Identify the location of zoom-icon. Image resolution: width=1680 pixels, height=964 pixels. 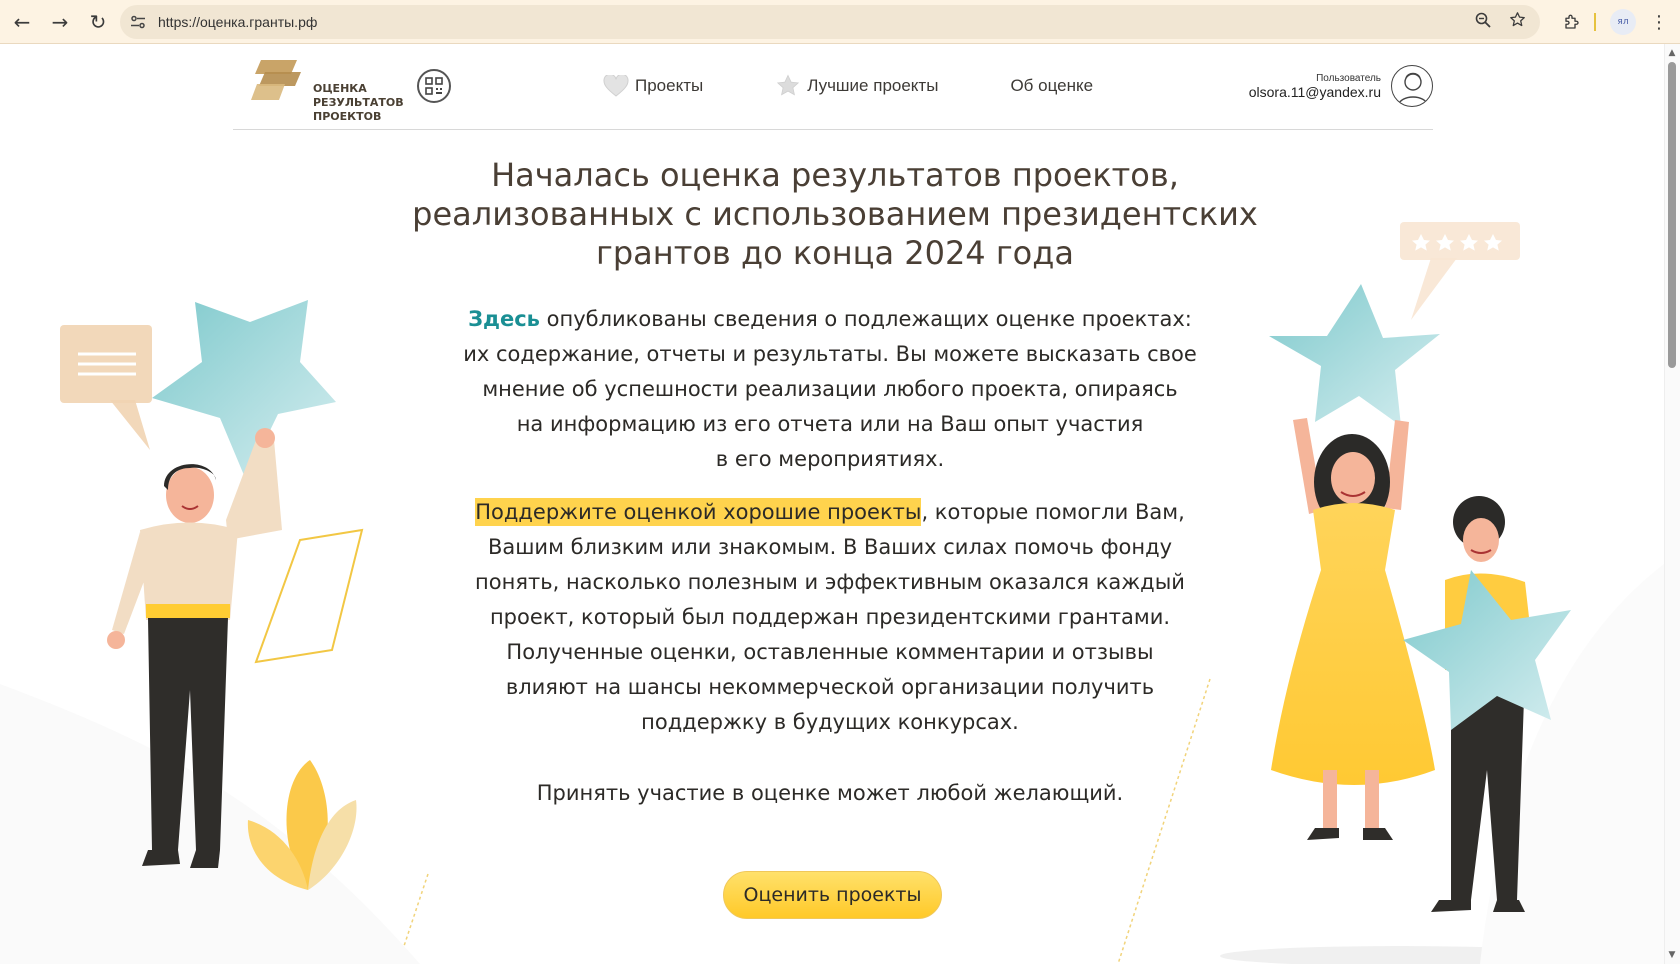
(1483, 22).